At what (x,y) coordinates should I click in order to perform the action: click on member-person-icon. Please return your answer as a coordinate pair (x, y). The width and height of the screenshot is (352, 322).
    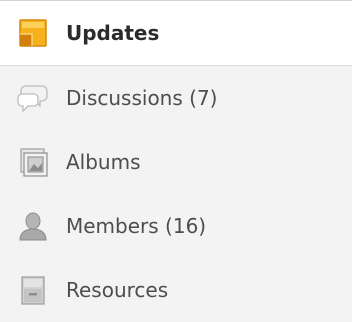
    Looking at the image, I should click on (33, 226).